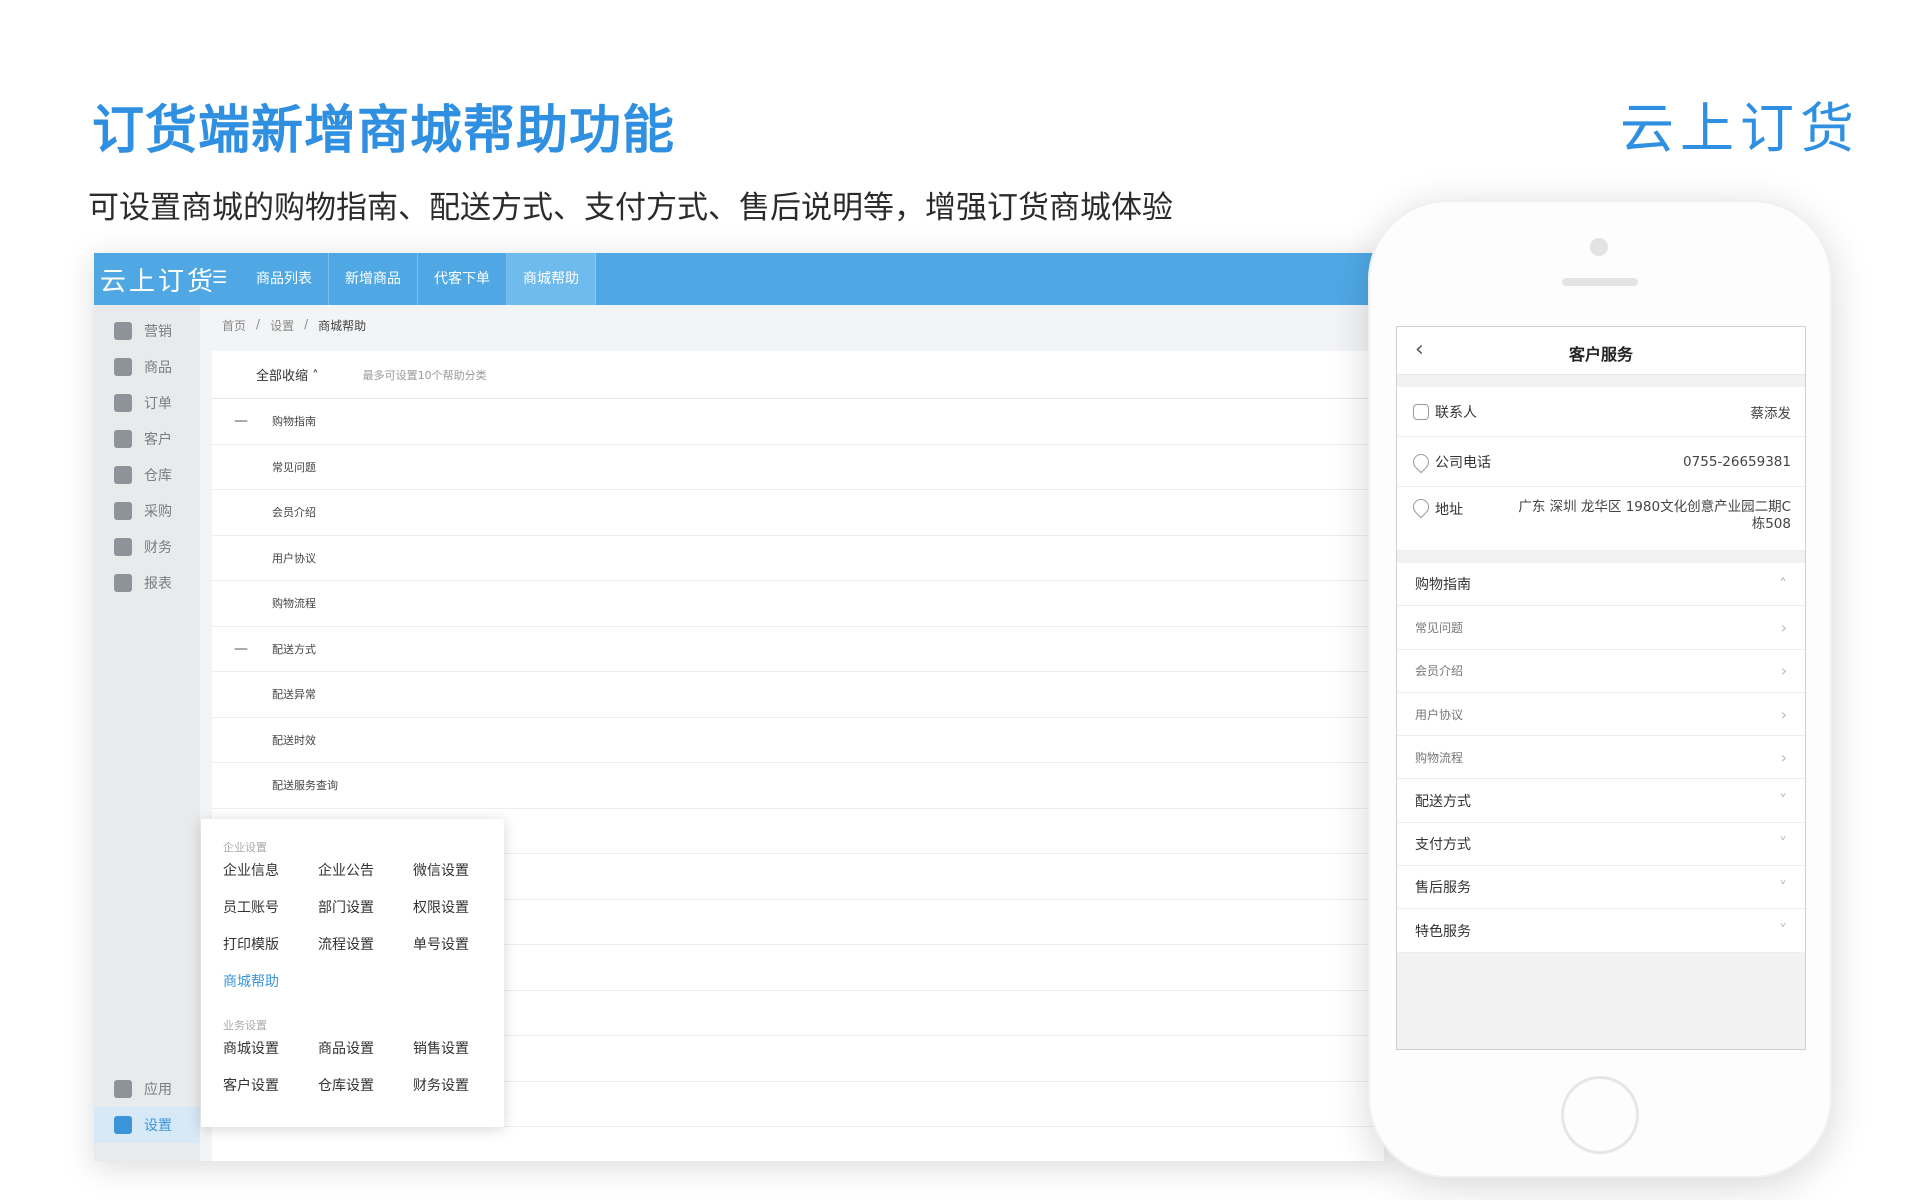 This screenshot has width=1920, height=1200. What do you see at coordinates (1740, 128) in the screenshot?
I see `brand-logo: 云上订货` at bounding box center [1740, 128].